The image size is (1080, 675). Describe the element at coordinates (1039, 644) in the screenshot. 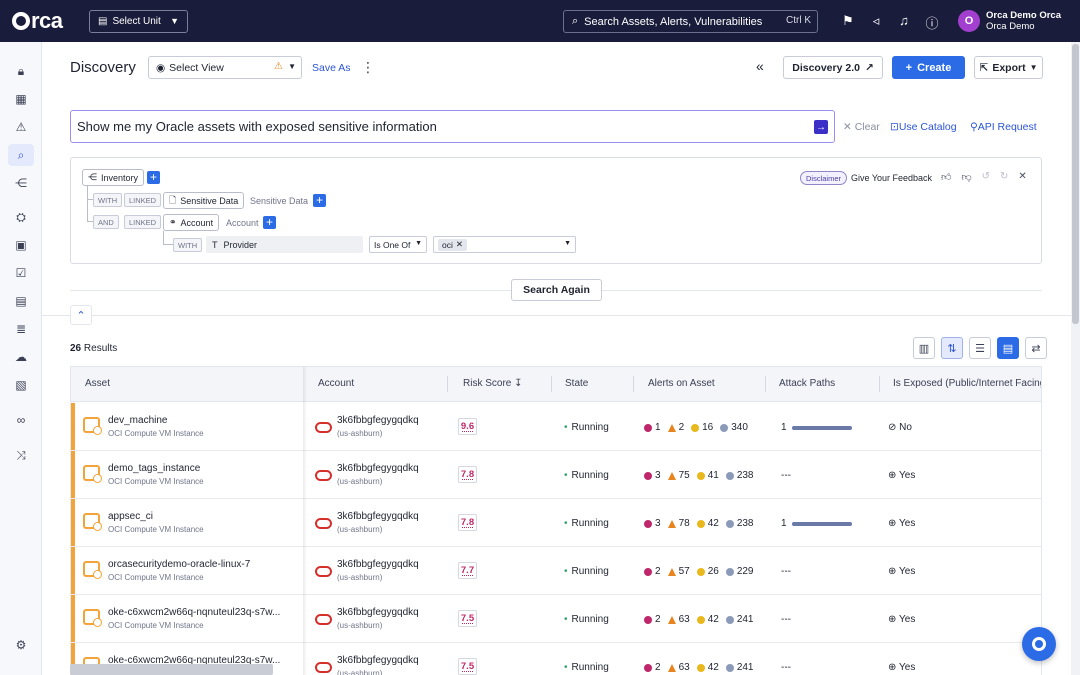

I see `chat-support-button` at that location.